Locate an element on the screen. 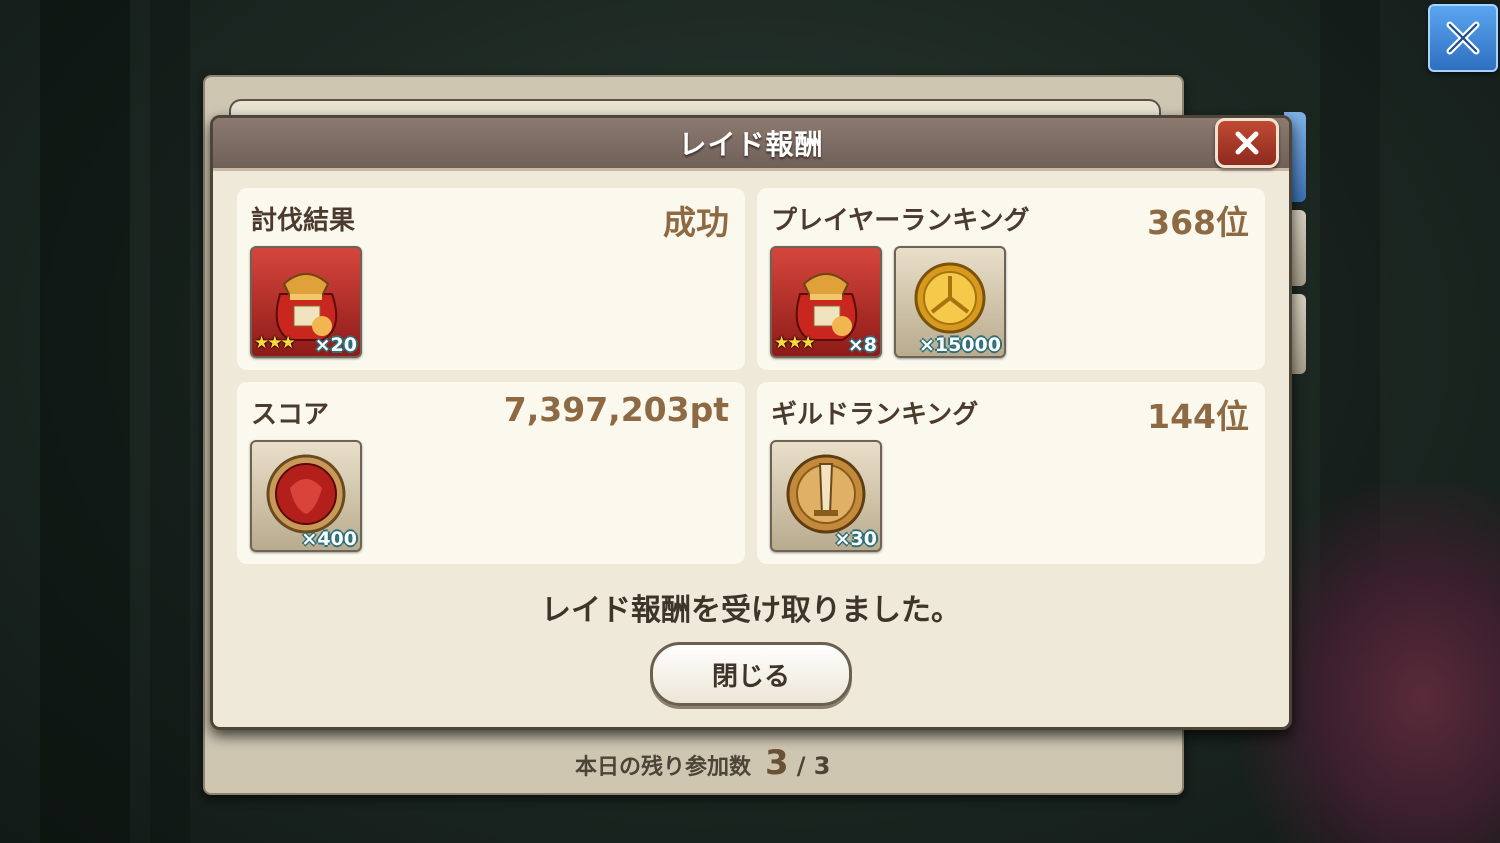 The image size is (1500, 843). player-ranking-value: 368位 is located at coordinates (1198, 222).